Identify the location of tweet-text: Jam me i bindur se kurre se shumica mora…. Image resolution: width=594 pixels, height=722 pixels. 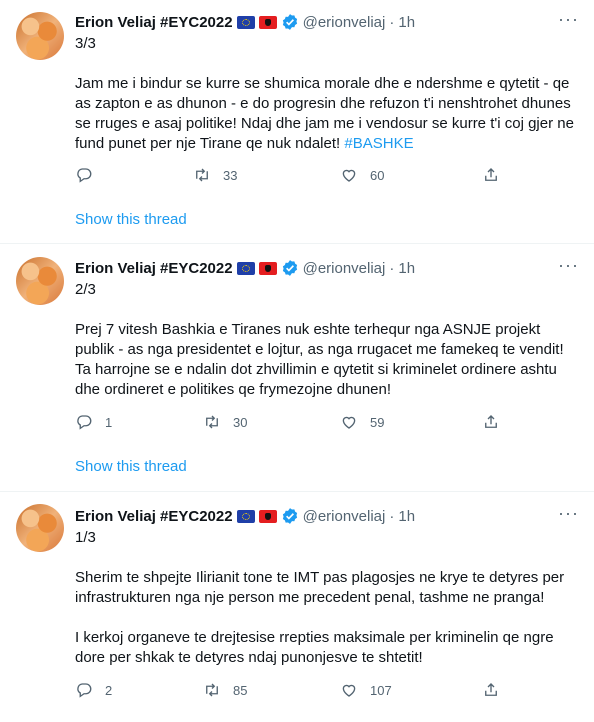
(327, 114).